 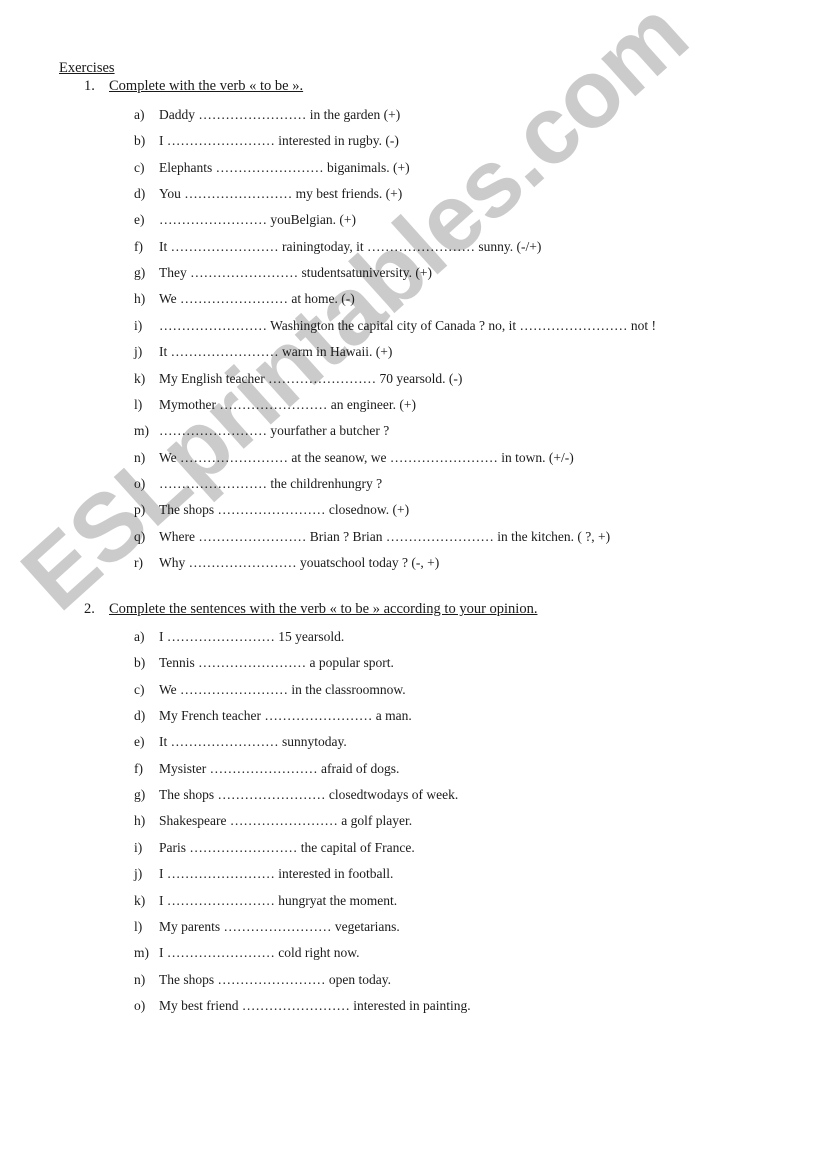 I want to click on item-sentence: Mymother …………………… an engineer. (+), so click(x=287, y=404).